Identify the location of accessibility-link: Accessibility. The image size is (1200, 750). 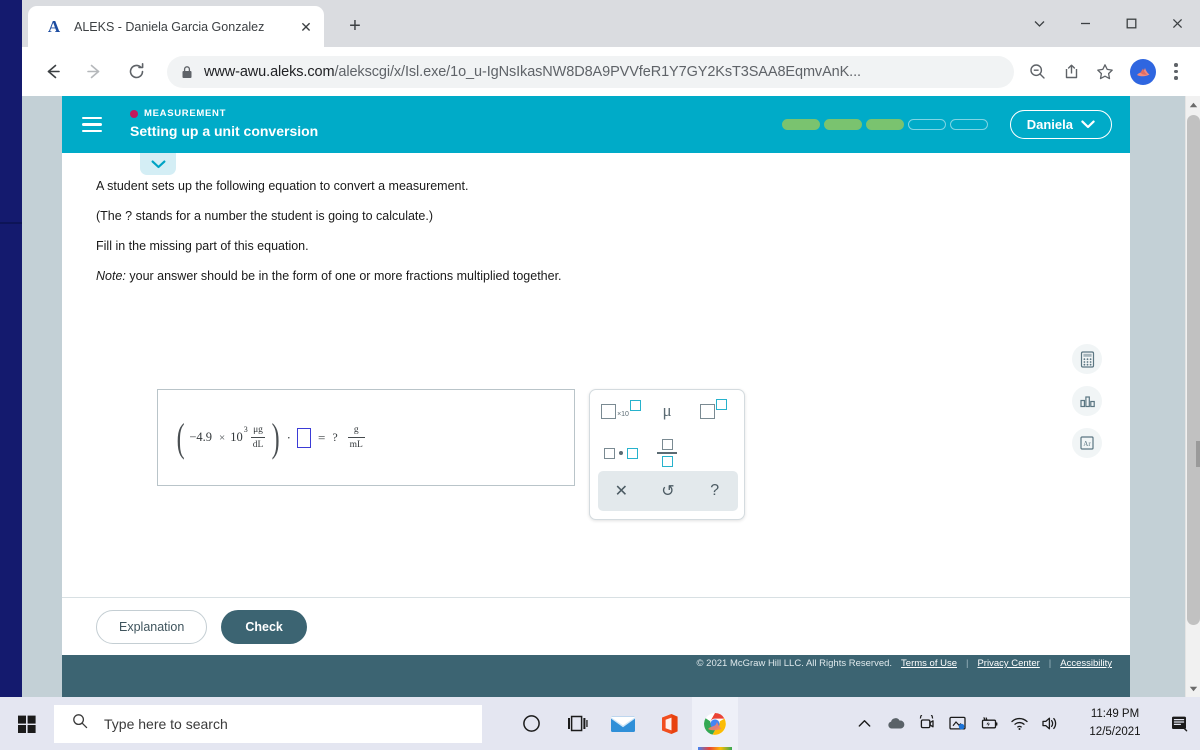
(1086, 663).